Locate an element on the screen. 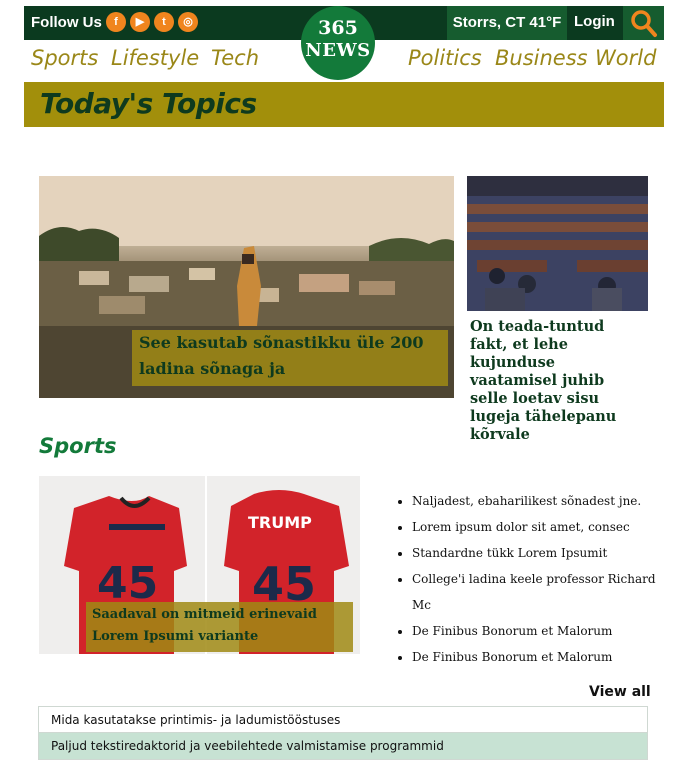 This screenshot has width=687, height=767. follow-us-label: Follow Us is located at coordinates (66, 22).